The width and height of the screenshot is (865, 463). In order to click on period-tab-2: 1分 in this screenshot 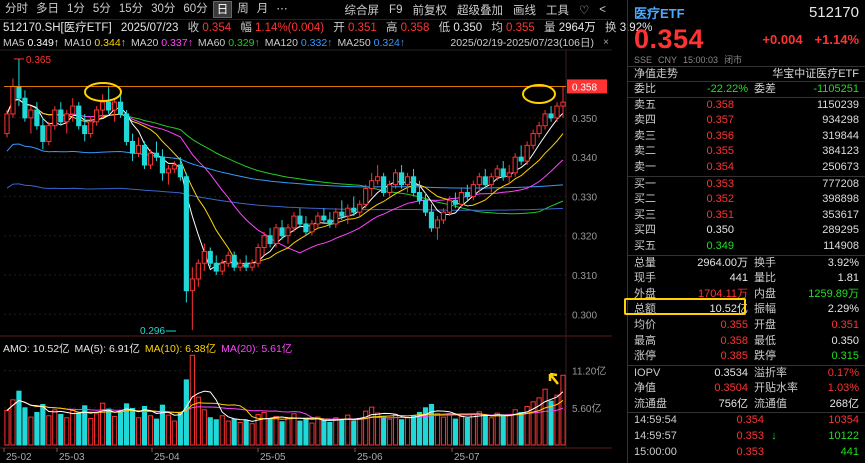, I will do `click(76, 9)`.